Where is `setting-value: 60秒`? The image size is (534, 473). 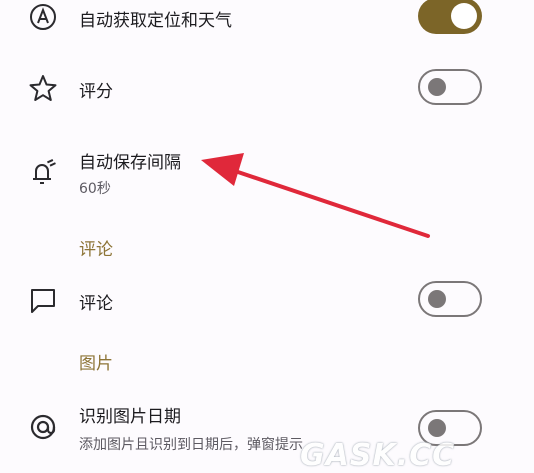 setting-value: 60秒 is located at coordinates (95, 189).